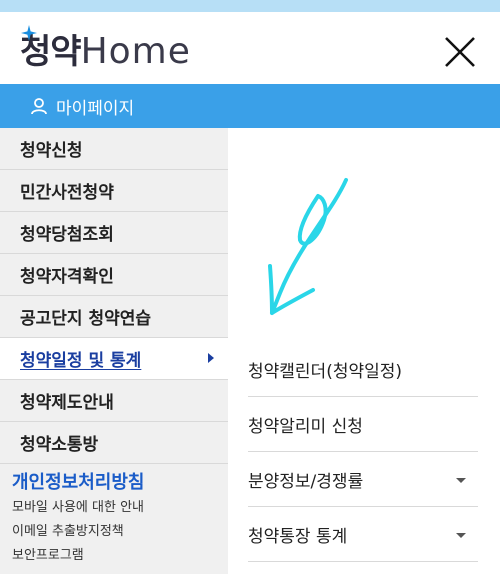 The image size is (500, 574). I want to click on user-icon, so click(39, 106).